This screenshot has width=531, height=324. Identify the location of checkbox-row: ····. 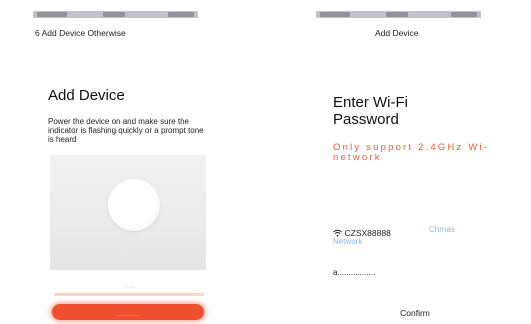
(130, 283).